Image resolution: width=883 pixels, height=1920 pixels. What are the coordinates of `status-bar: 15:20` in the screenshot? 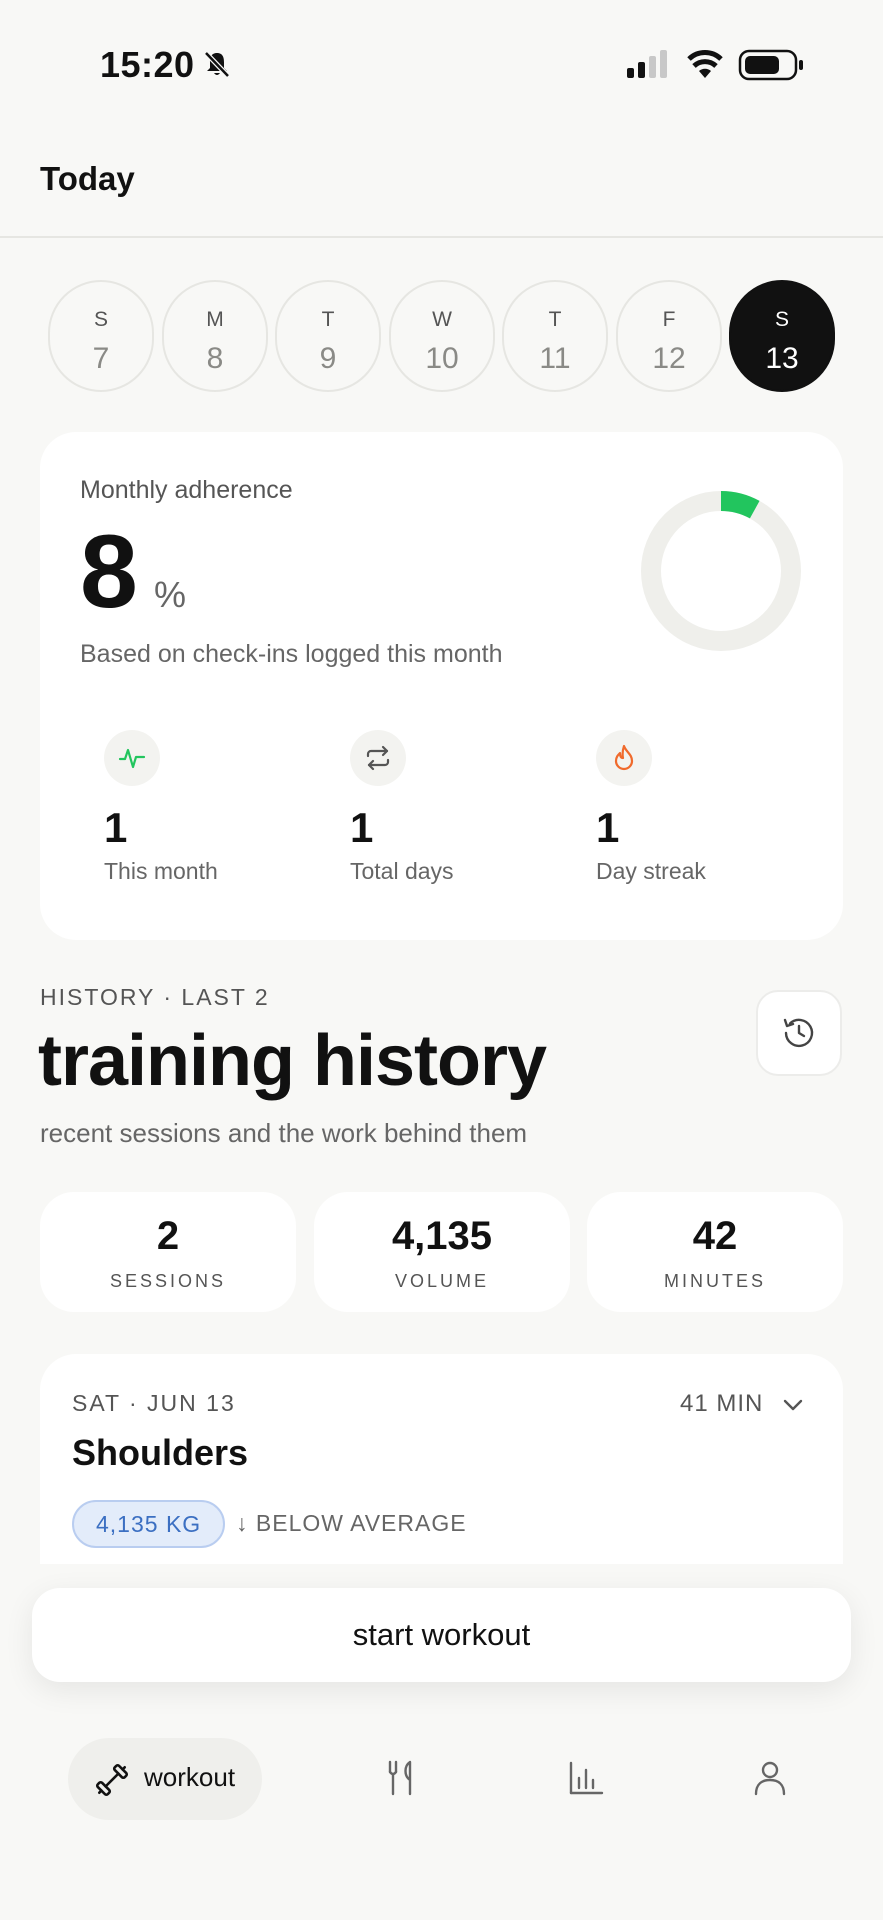 It's located at (441, 65).